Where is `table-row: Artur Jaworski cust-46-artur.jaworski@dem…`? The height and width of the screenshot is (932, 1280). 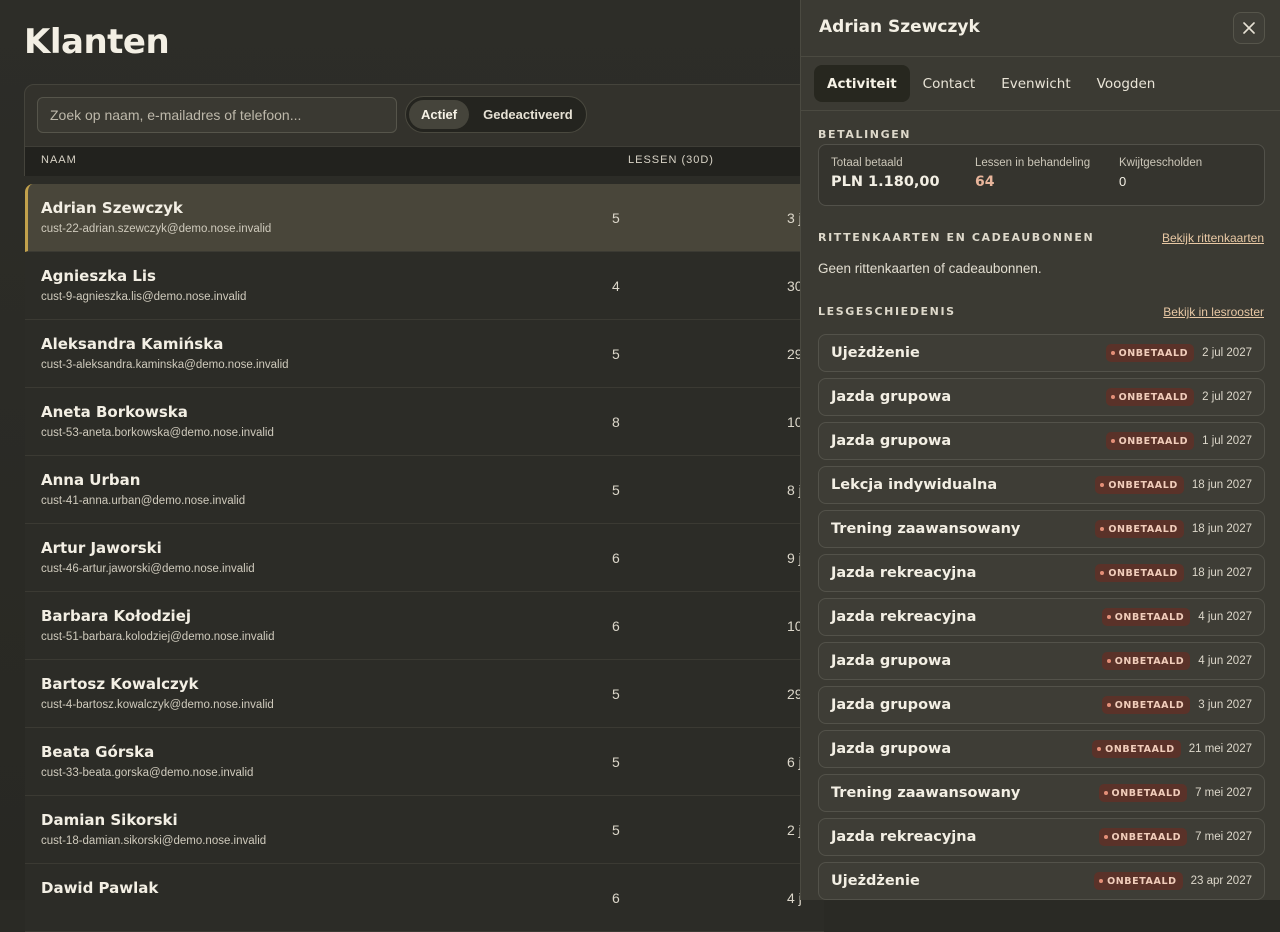
table-row: Artur Jaworski cust-46-artur.jaworski@dem… is located at coordinates (424, 558).